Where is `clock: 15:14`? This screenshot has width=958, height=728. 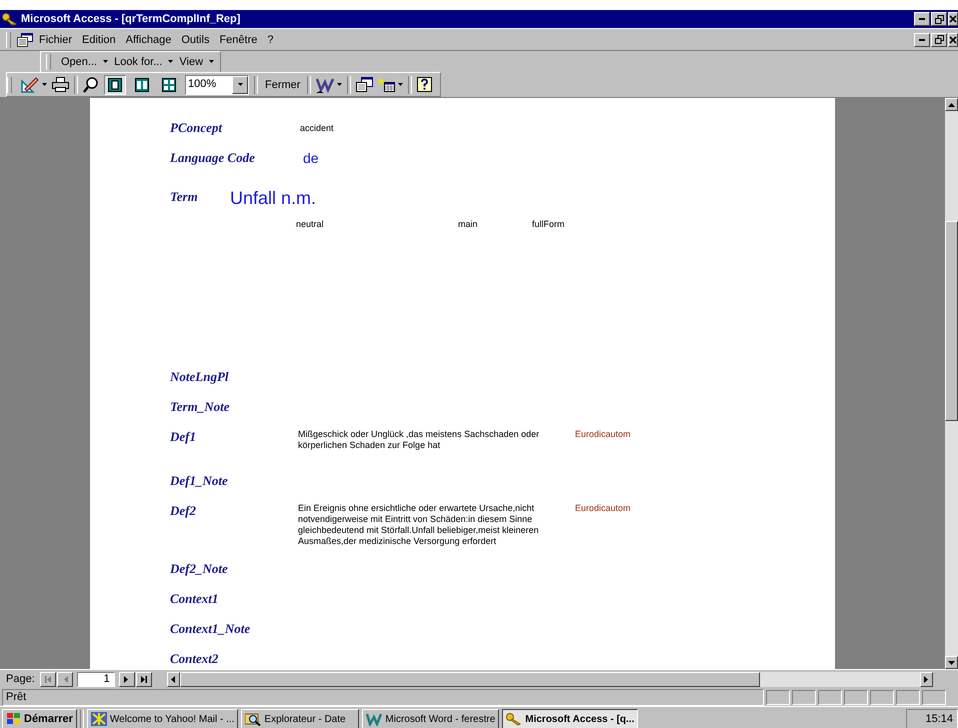 clock: 15:14 is located at coordinates (932, 718).